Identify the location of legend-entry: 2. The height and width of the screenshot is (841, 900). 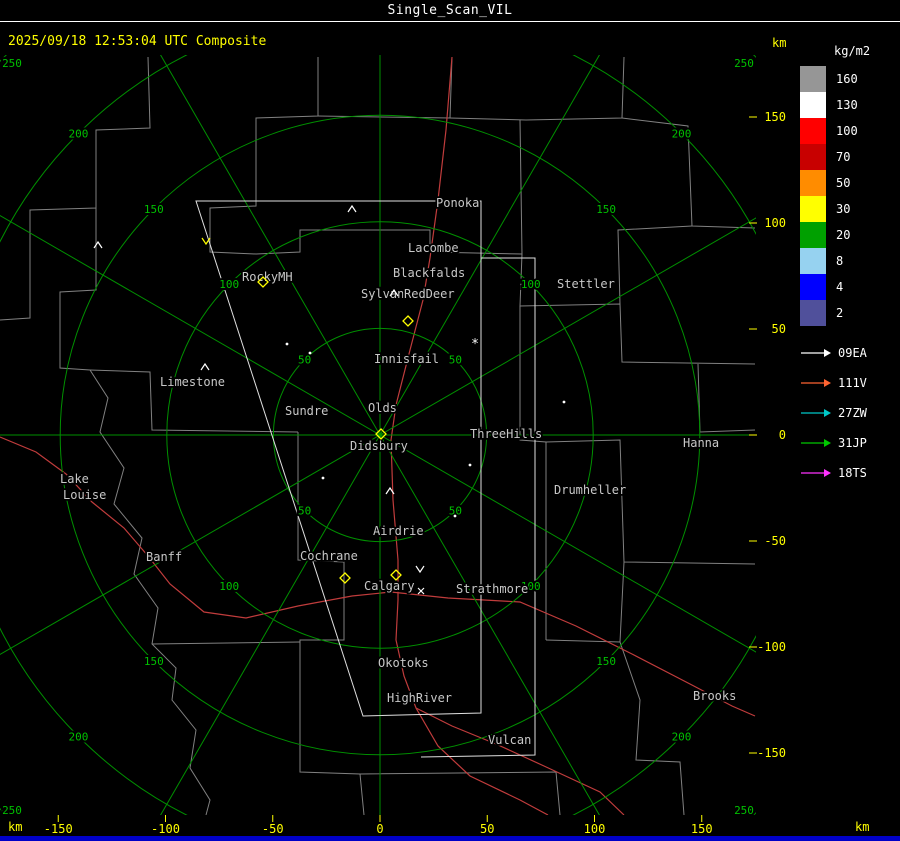
(850, 313).